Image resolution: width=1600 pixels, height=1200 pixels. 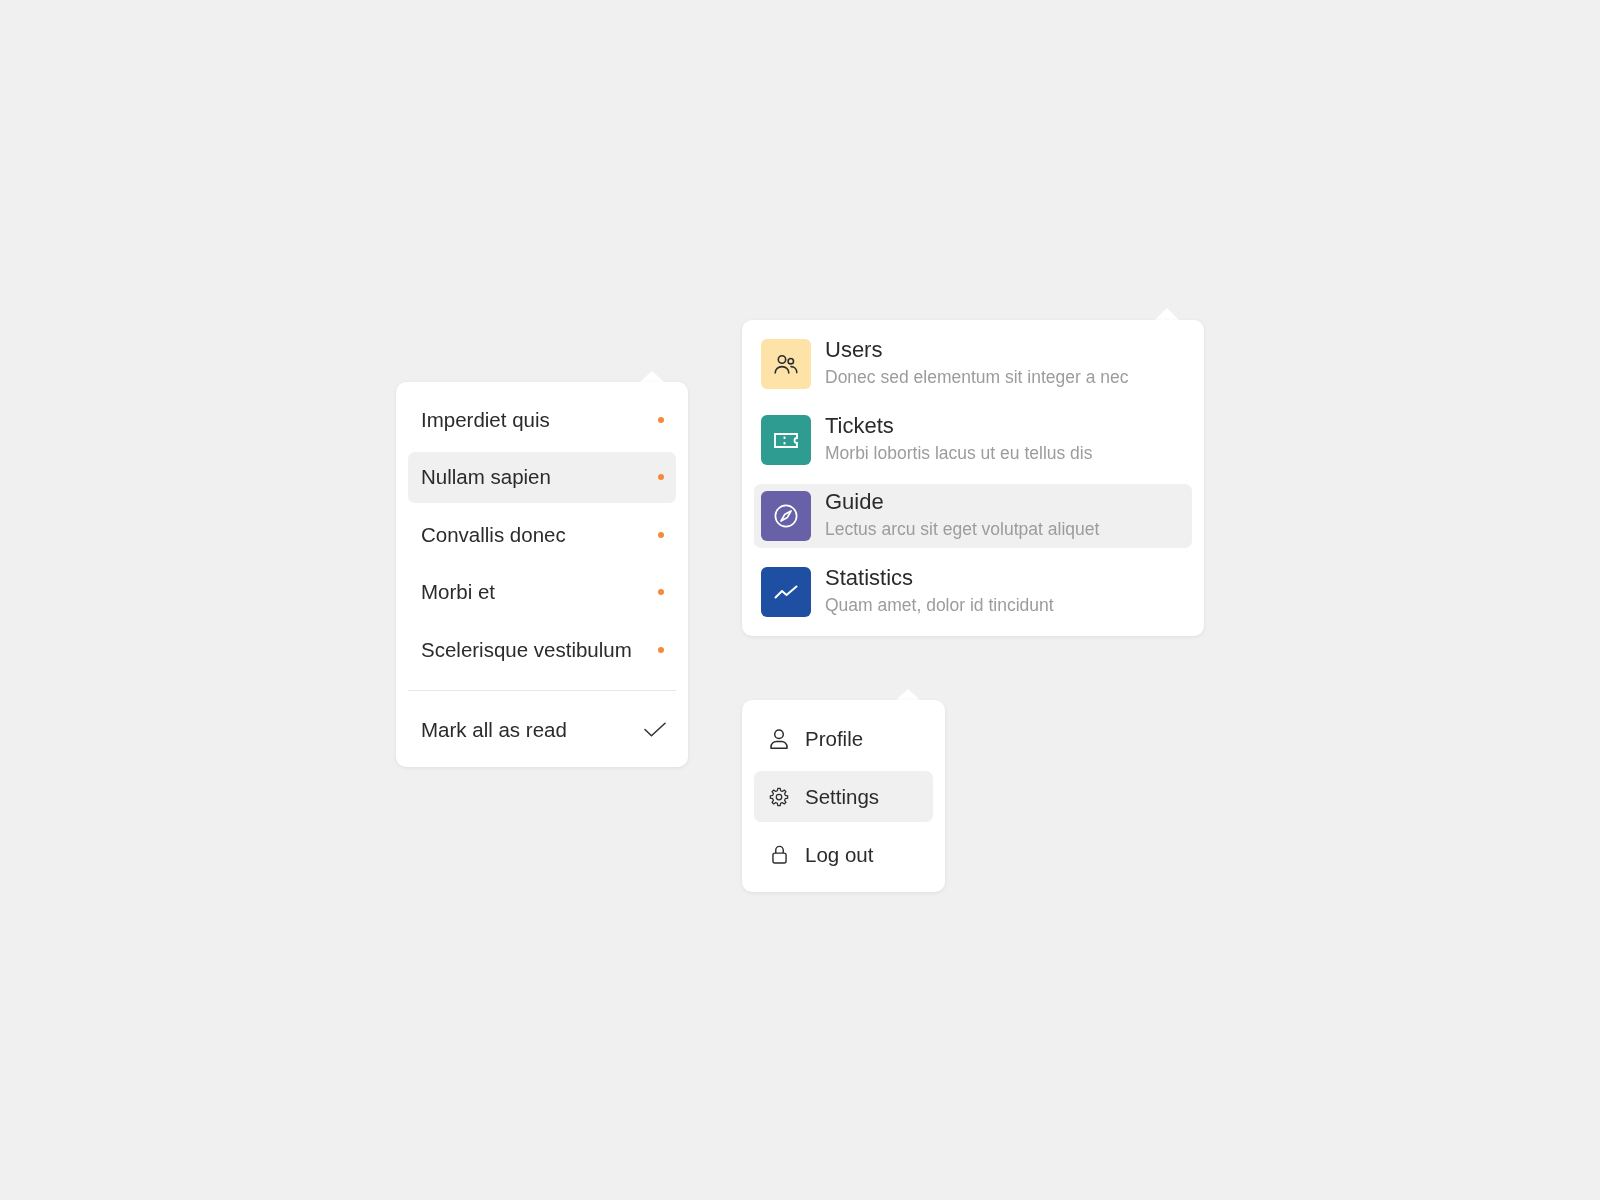 I want to click on lock-icon, so click(x=779, y=854).